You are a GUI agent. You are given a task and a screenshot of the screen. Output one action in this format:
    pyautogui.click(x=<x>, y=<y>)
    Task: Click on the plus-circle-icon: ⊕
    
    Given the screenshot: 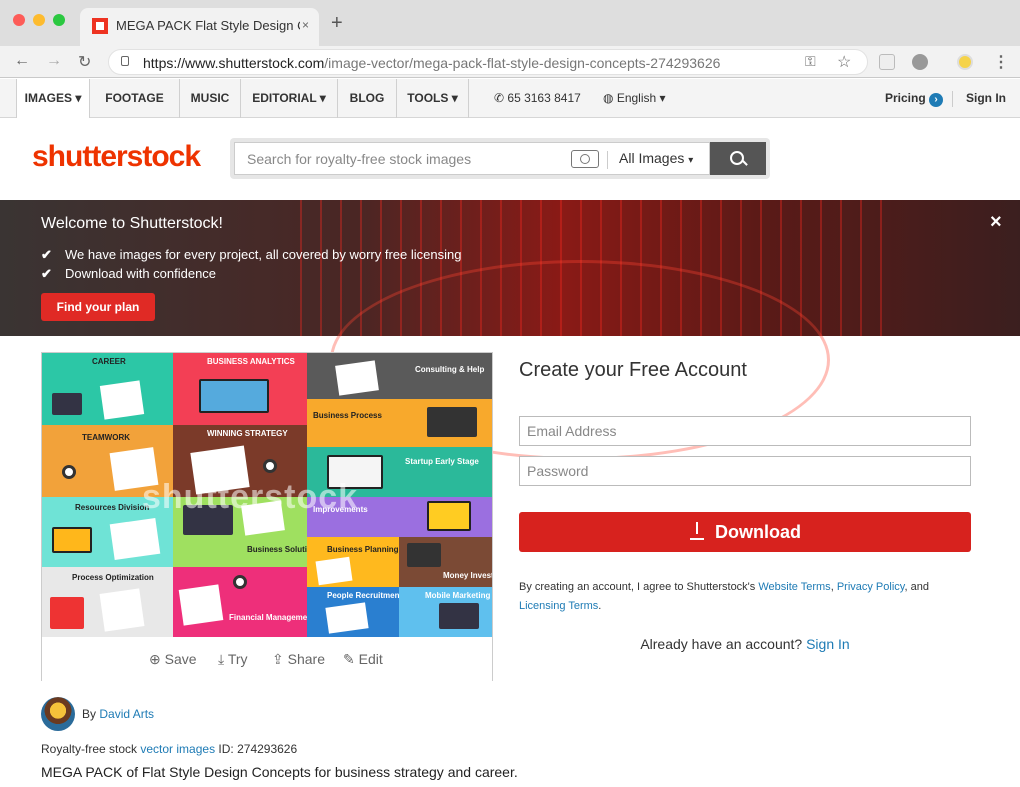 What is the action you would take?
    pyautogui.click(x=155, y=659)
    